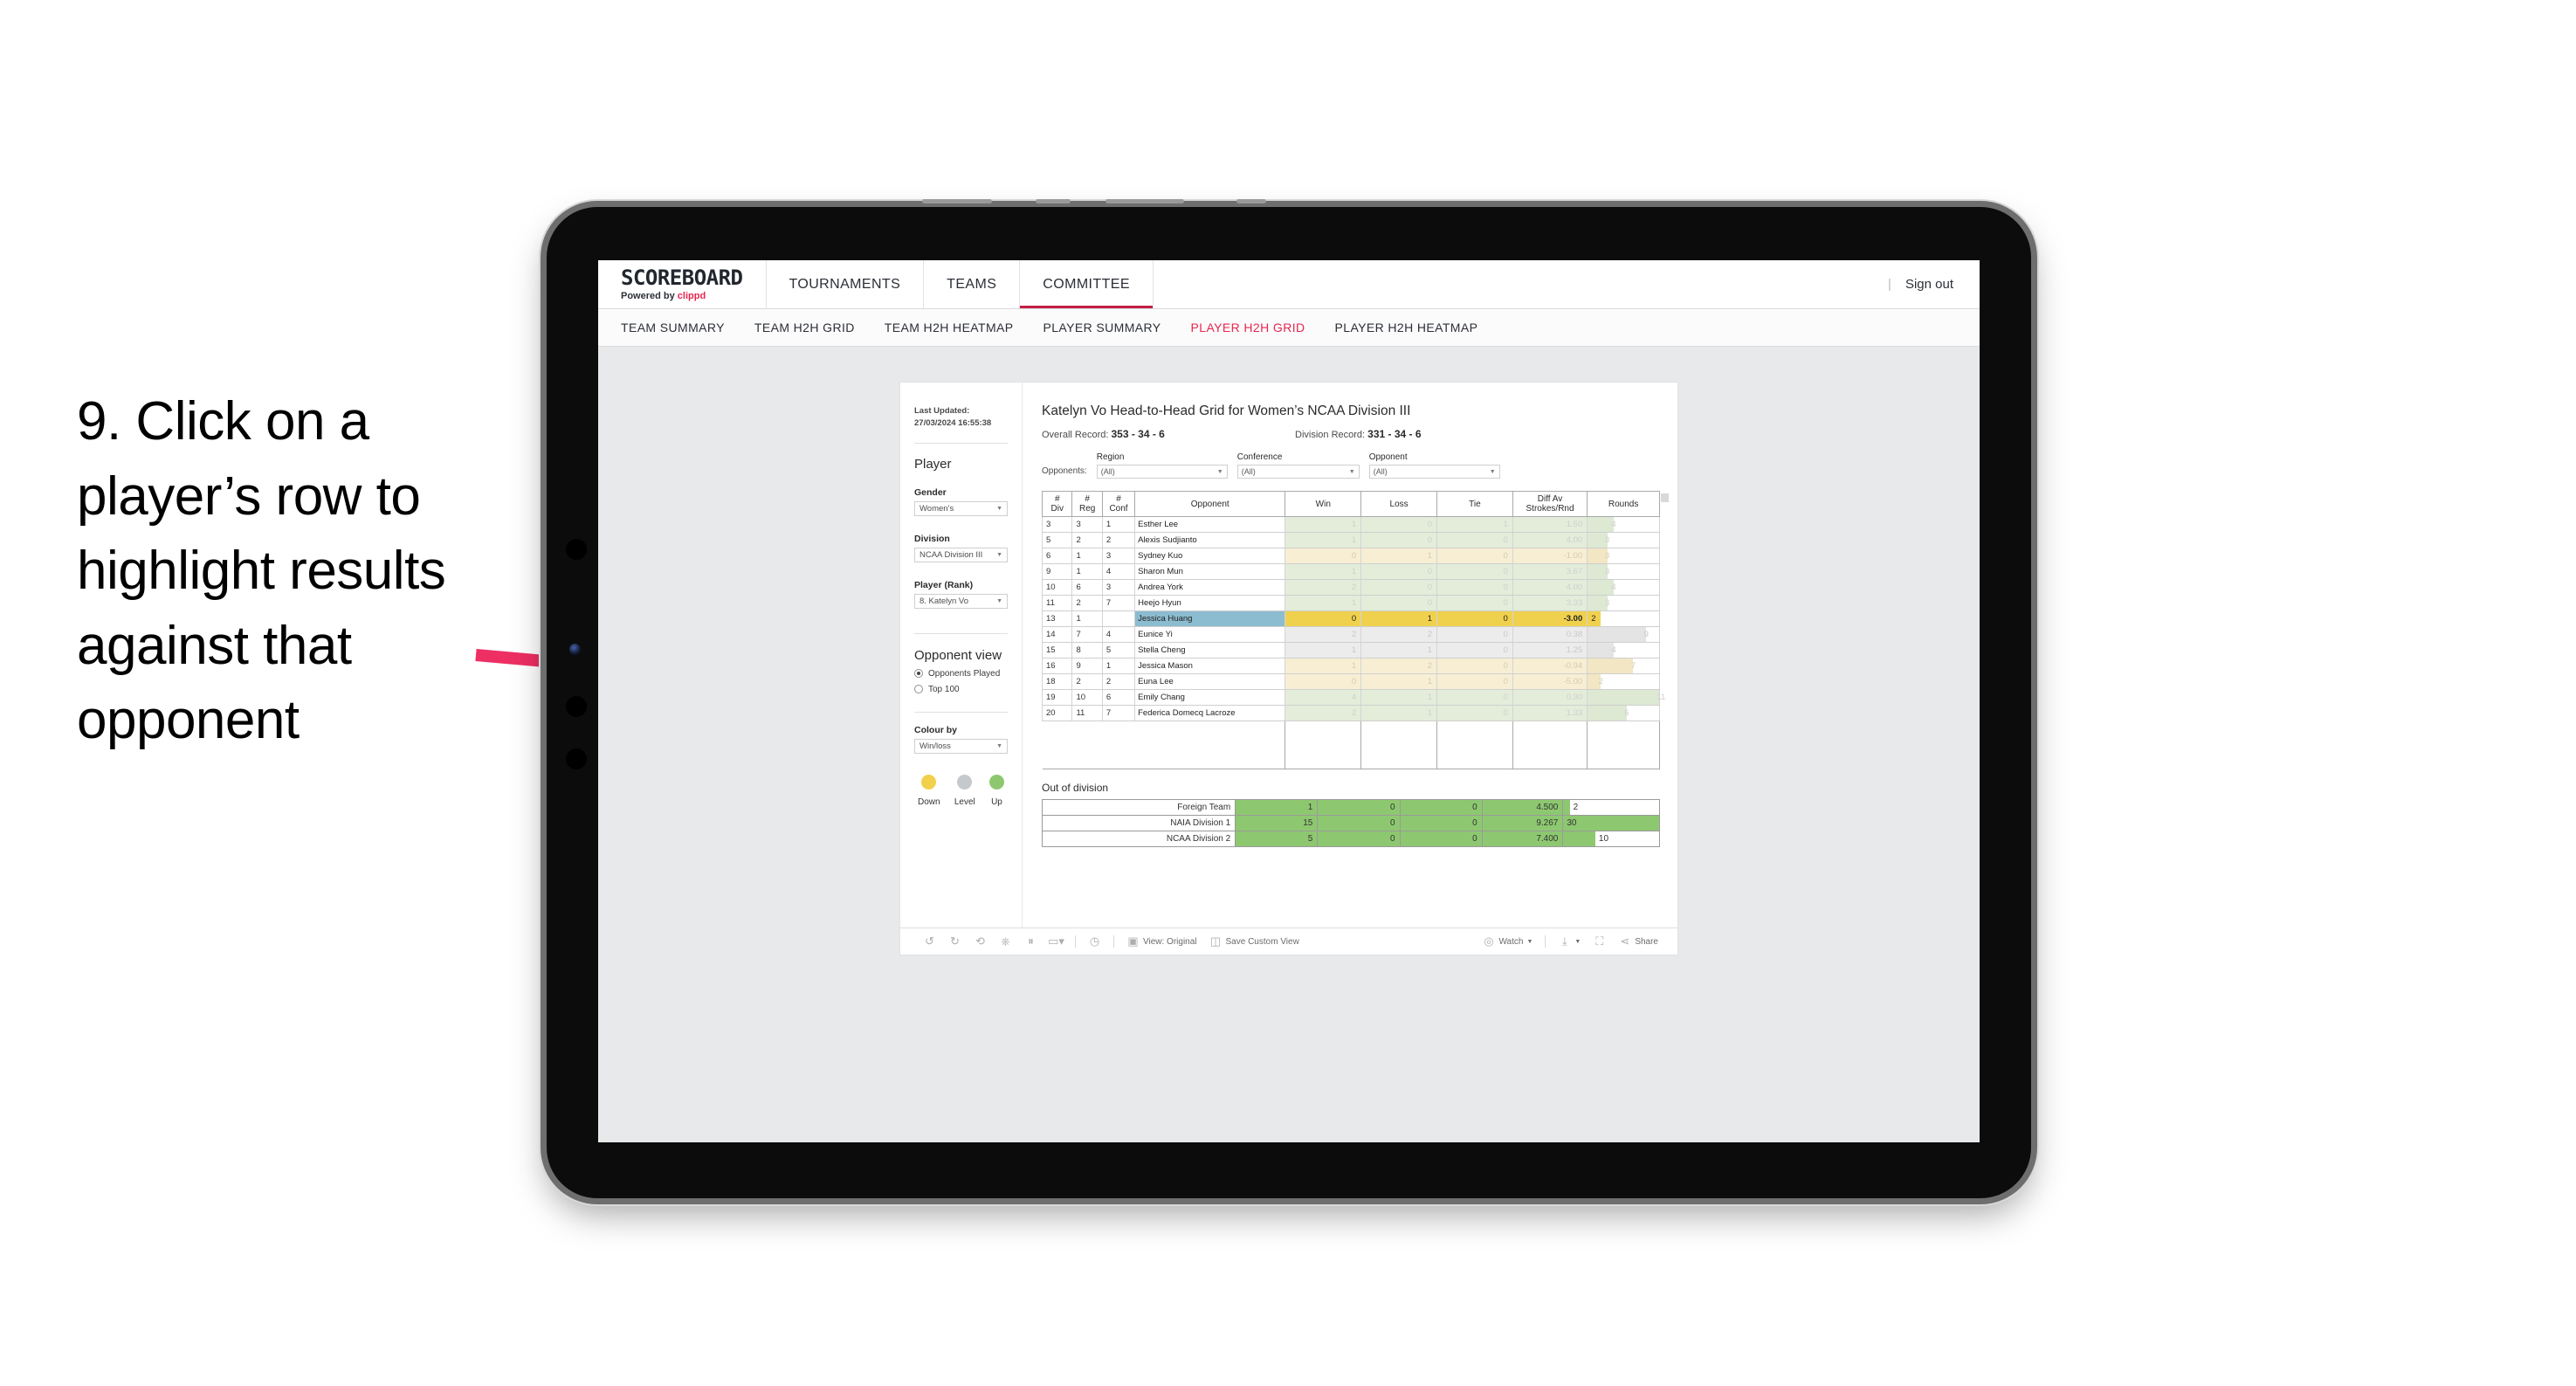 The image size is (2576, 1386). What do you see at coordinates (1057, 697) in the screenshot?
I see `cell-div: 19` at bounding box center [1057, 697].